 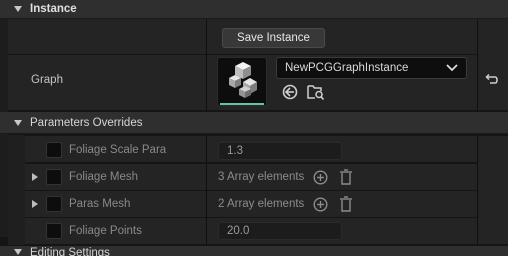 What do you see at coordinates (254, 9) in the screenshot?
I see `instance-category-header: Instance` at bounding box center [254, 9].